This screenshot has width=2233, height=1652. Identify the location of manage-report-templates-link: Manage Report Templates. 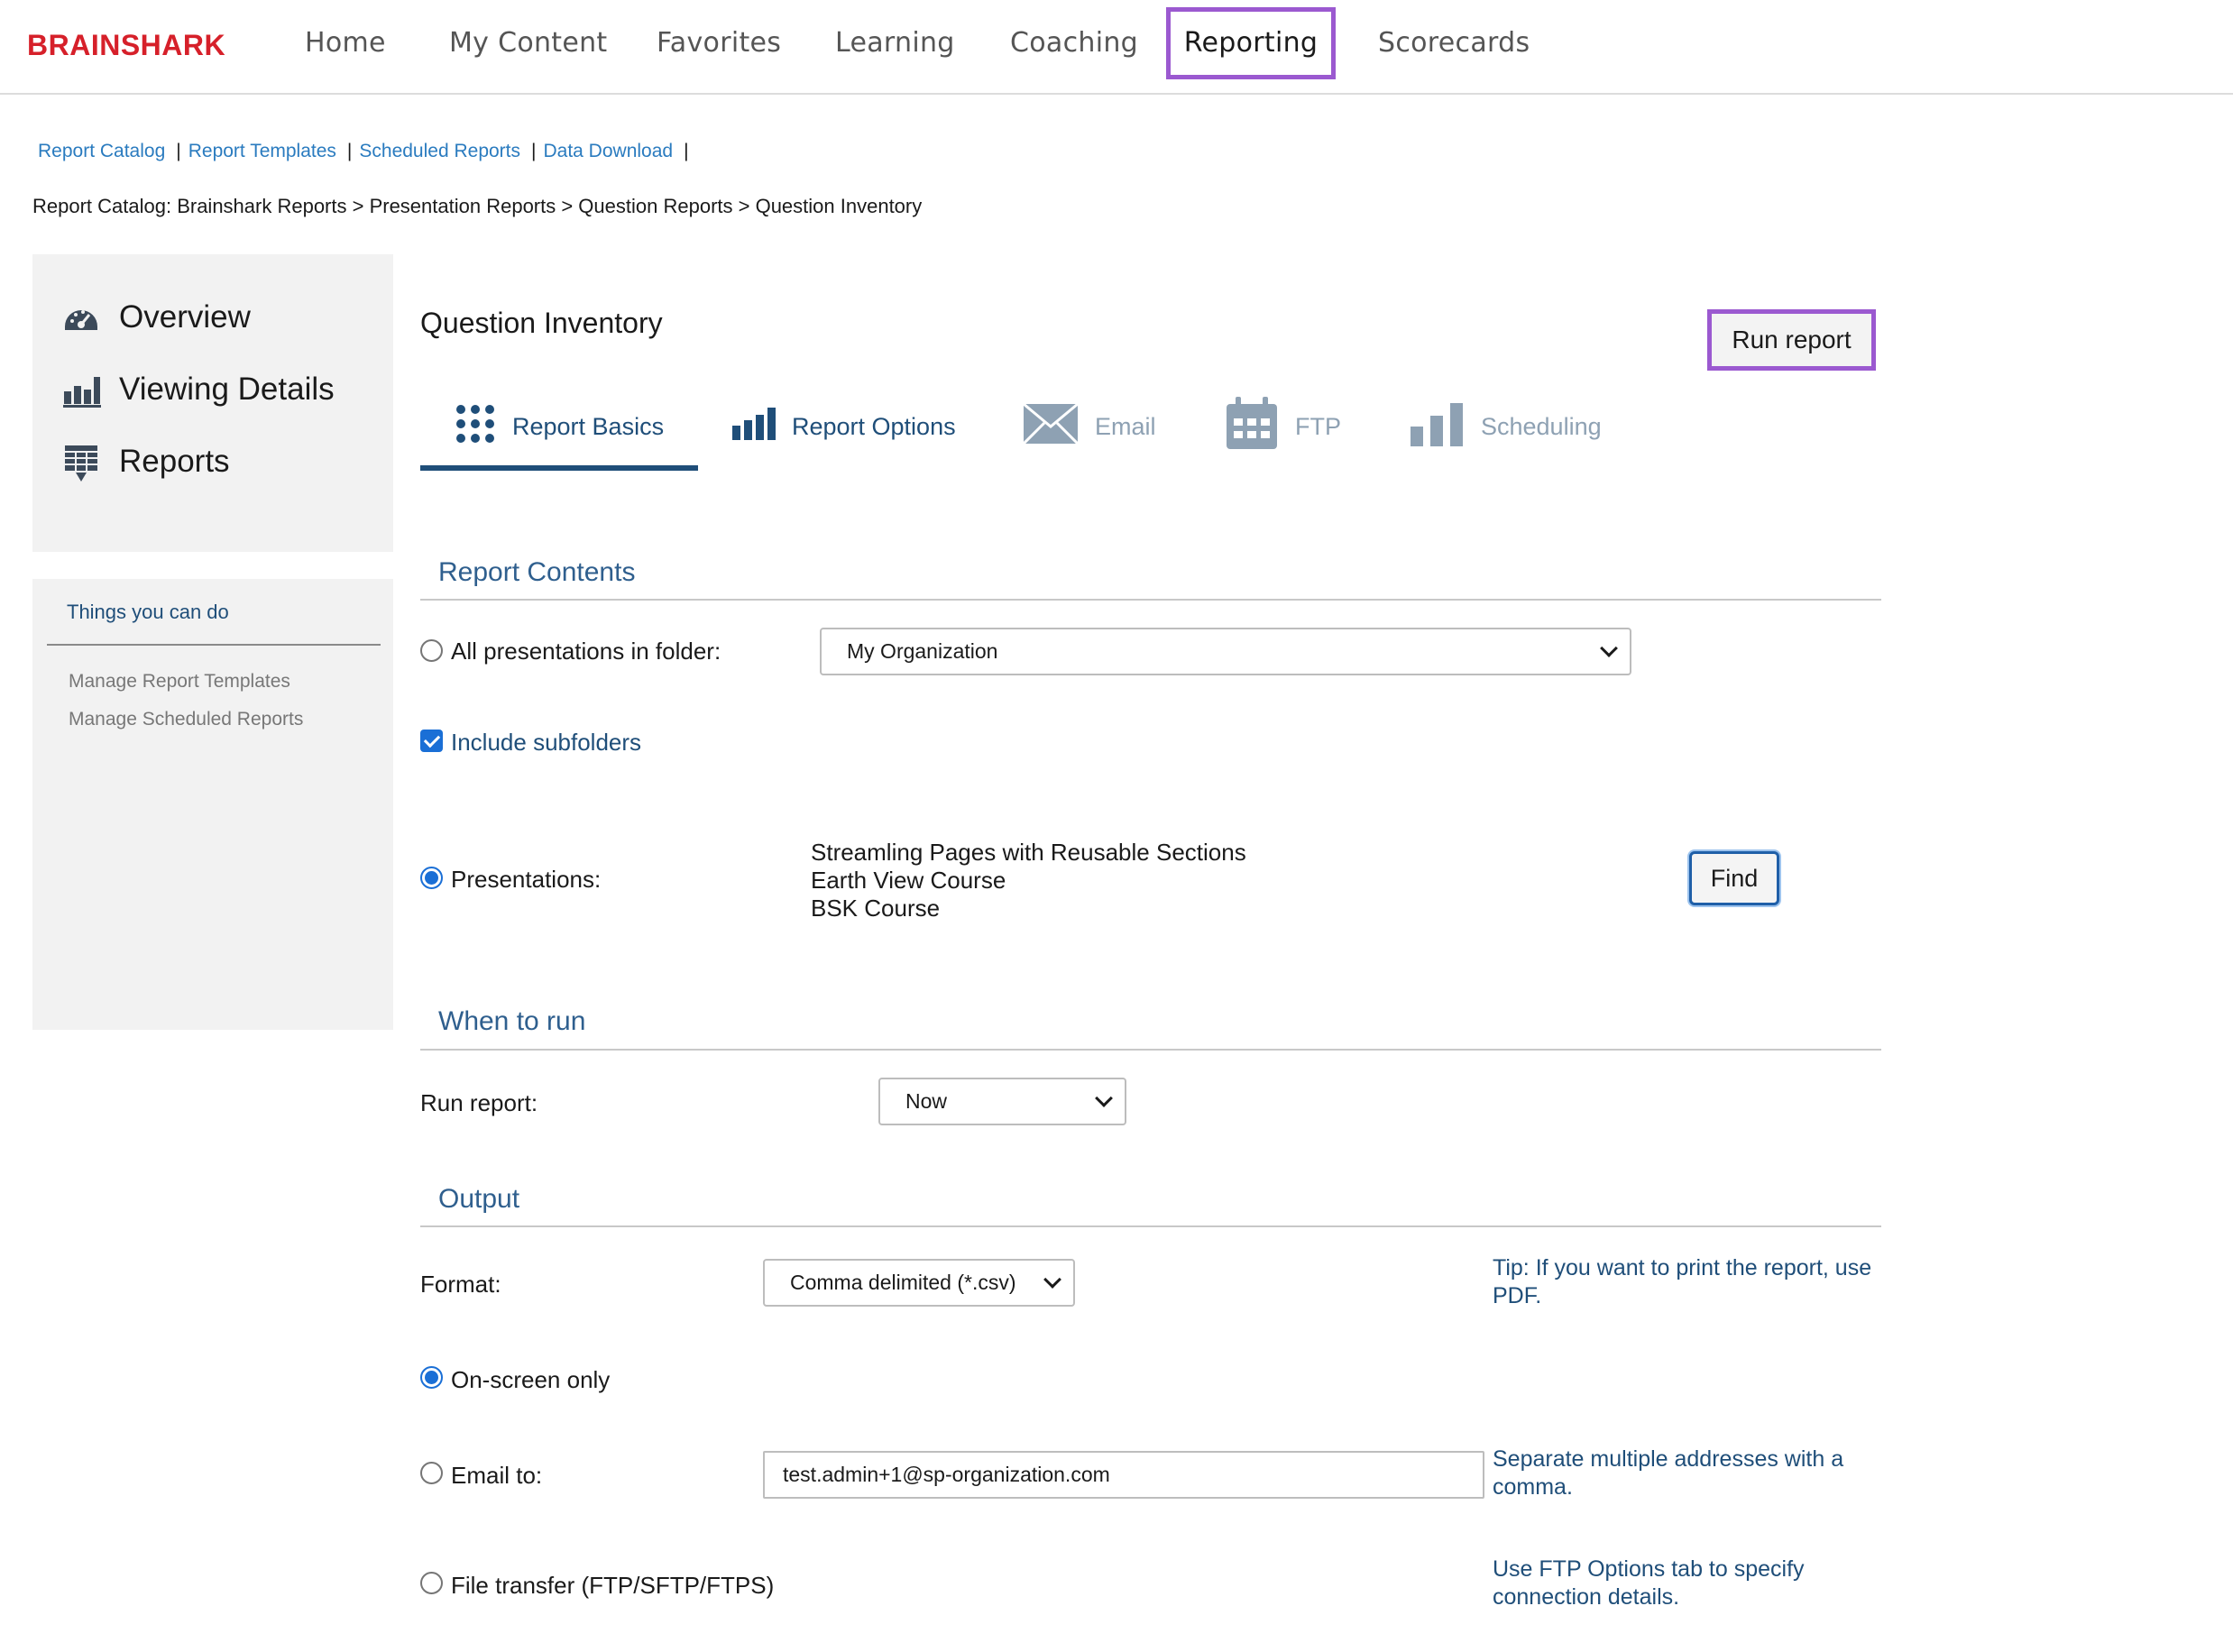
(179, 682).